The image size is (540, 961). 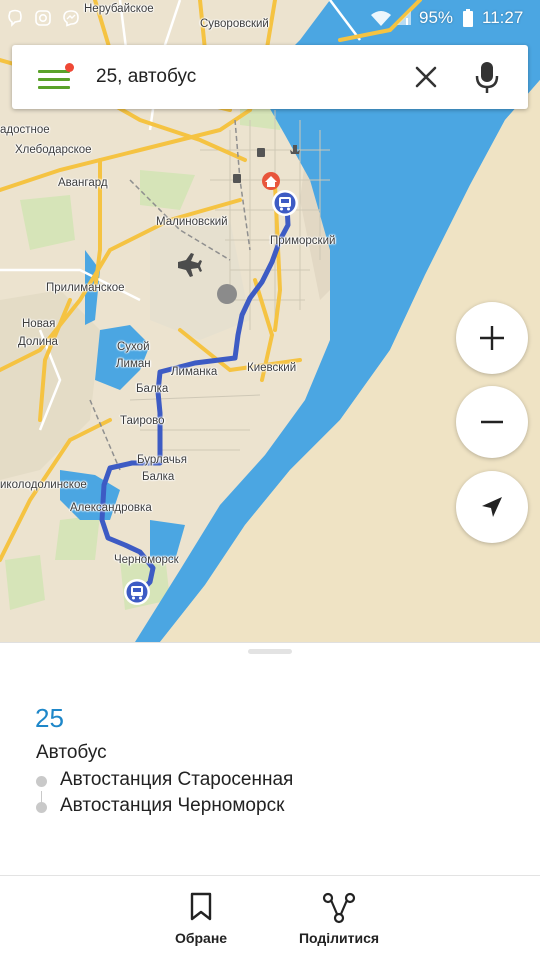 I want to click on battery-percentage: 95%, so click(x=436, y=17).